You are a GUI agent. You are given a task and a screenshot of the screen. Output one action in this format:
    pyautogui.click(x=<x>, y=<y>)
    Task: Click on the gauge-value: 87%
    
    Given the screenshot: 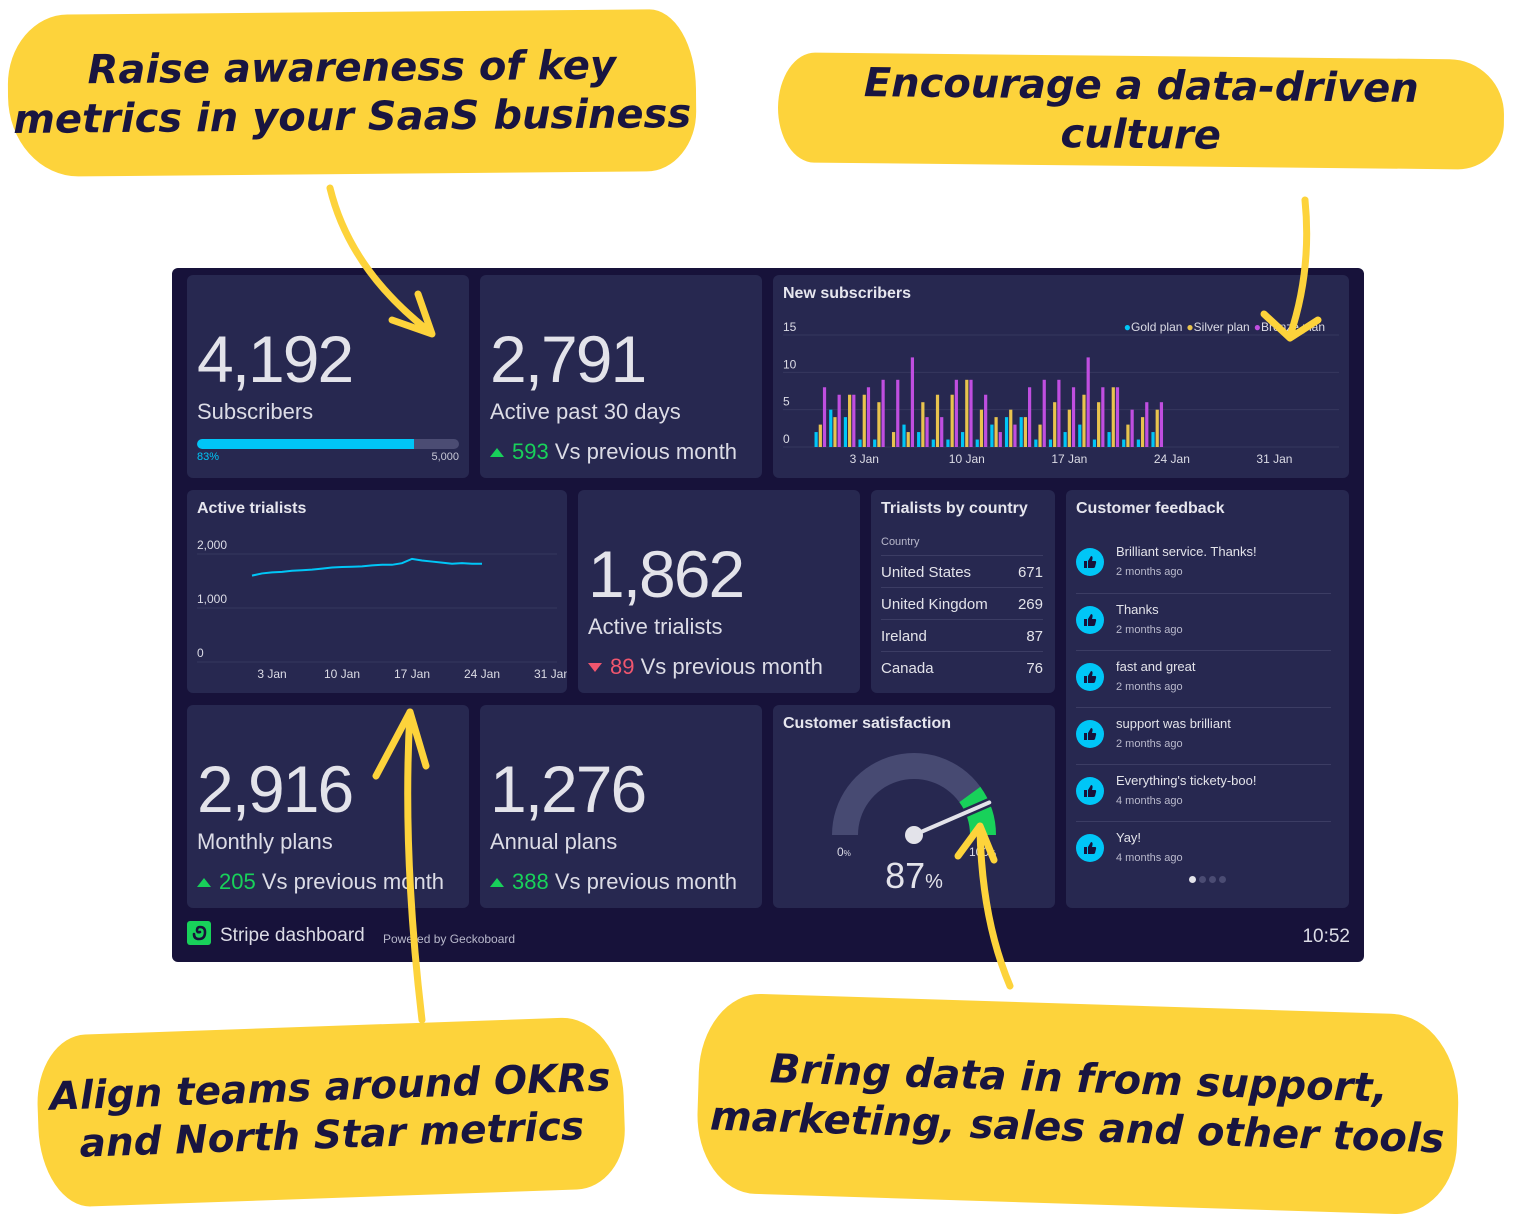 What is the action you would take?
    pyautogui.click(x=914, y=875)
    